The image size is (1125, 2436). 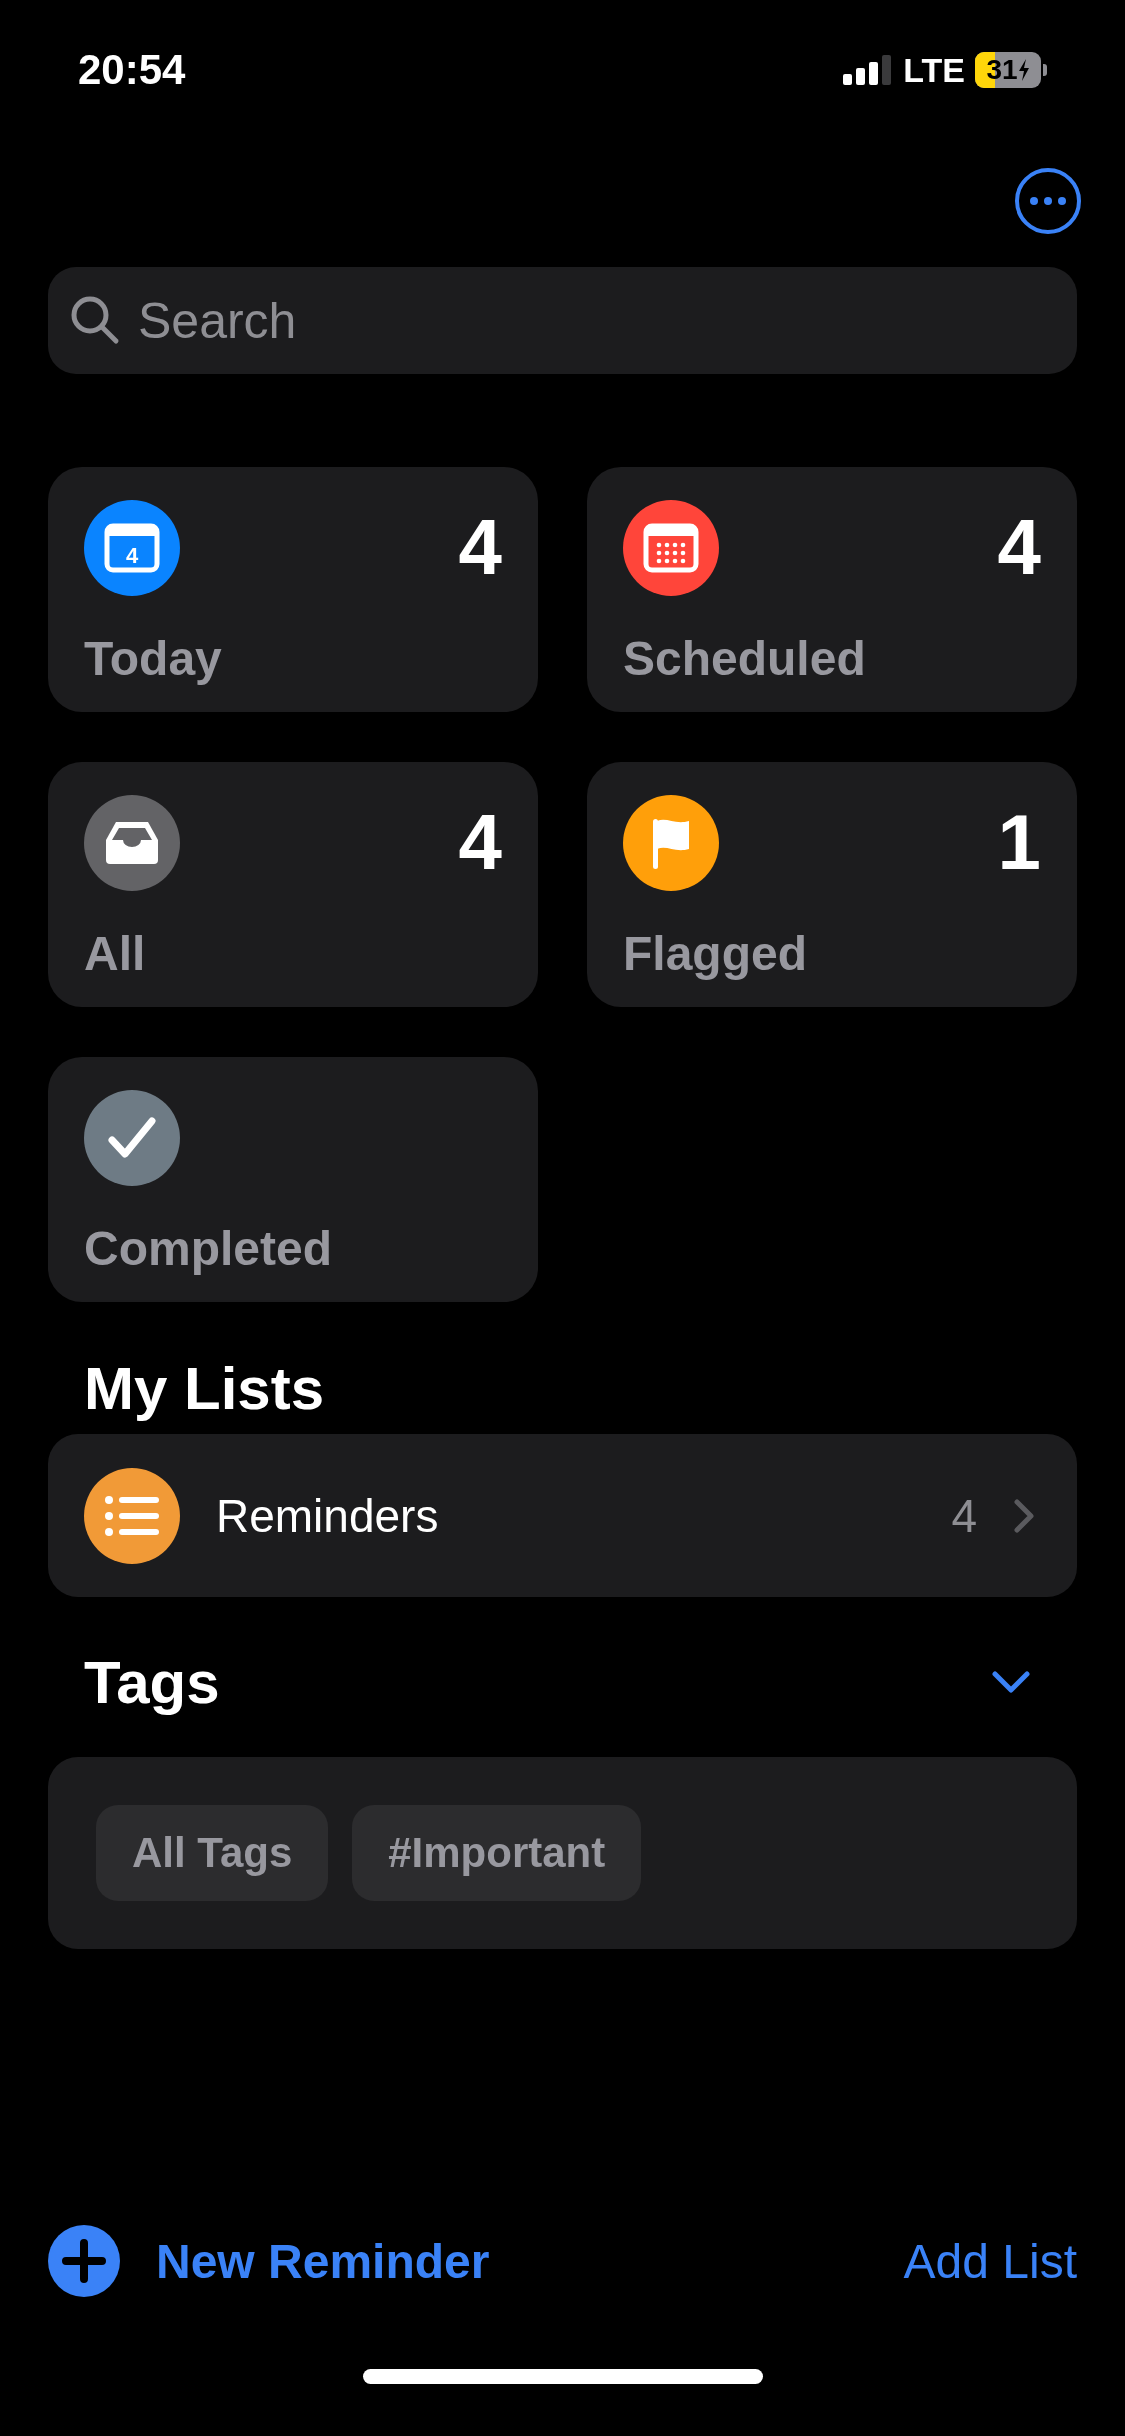 I want to click on add-list-button: Add List, so click(x=990, y=2261).